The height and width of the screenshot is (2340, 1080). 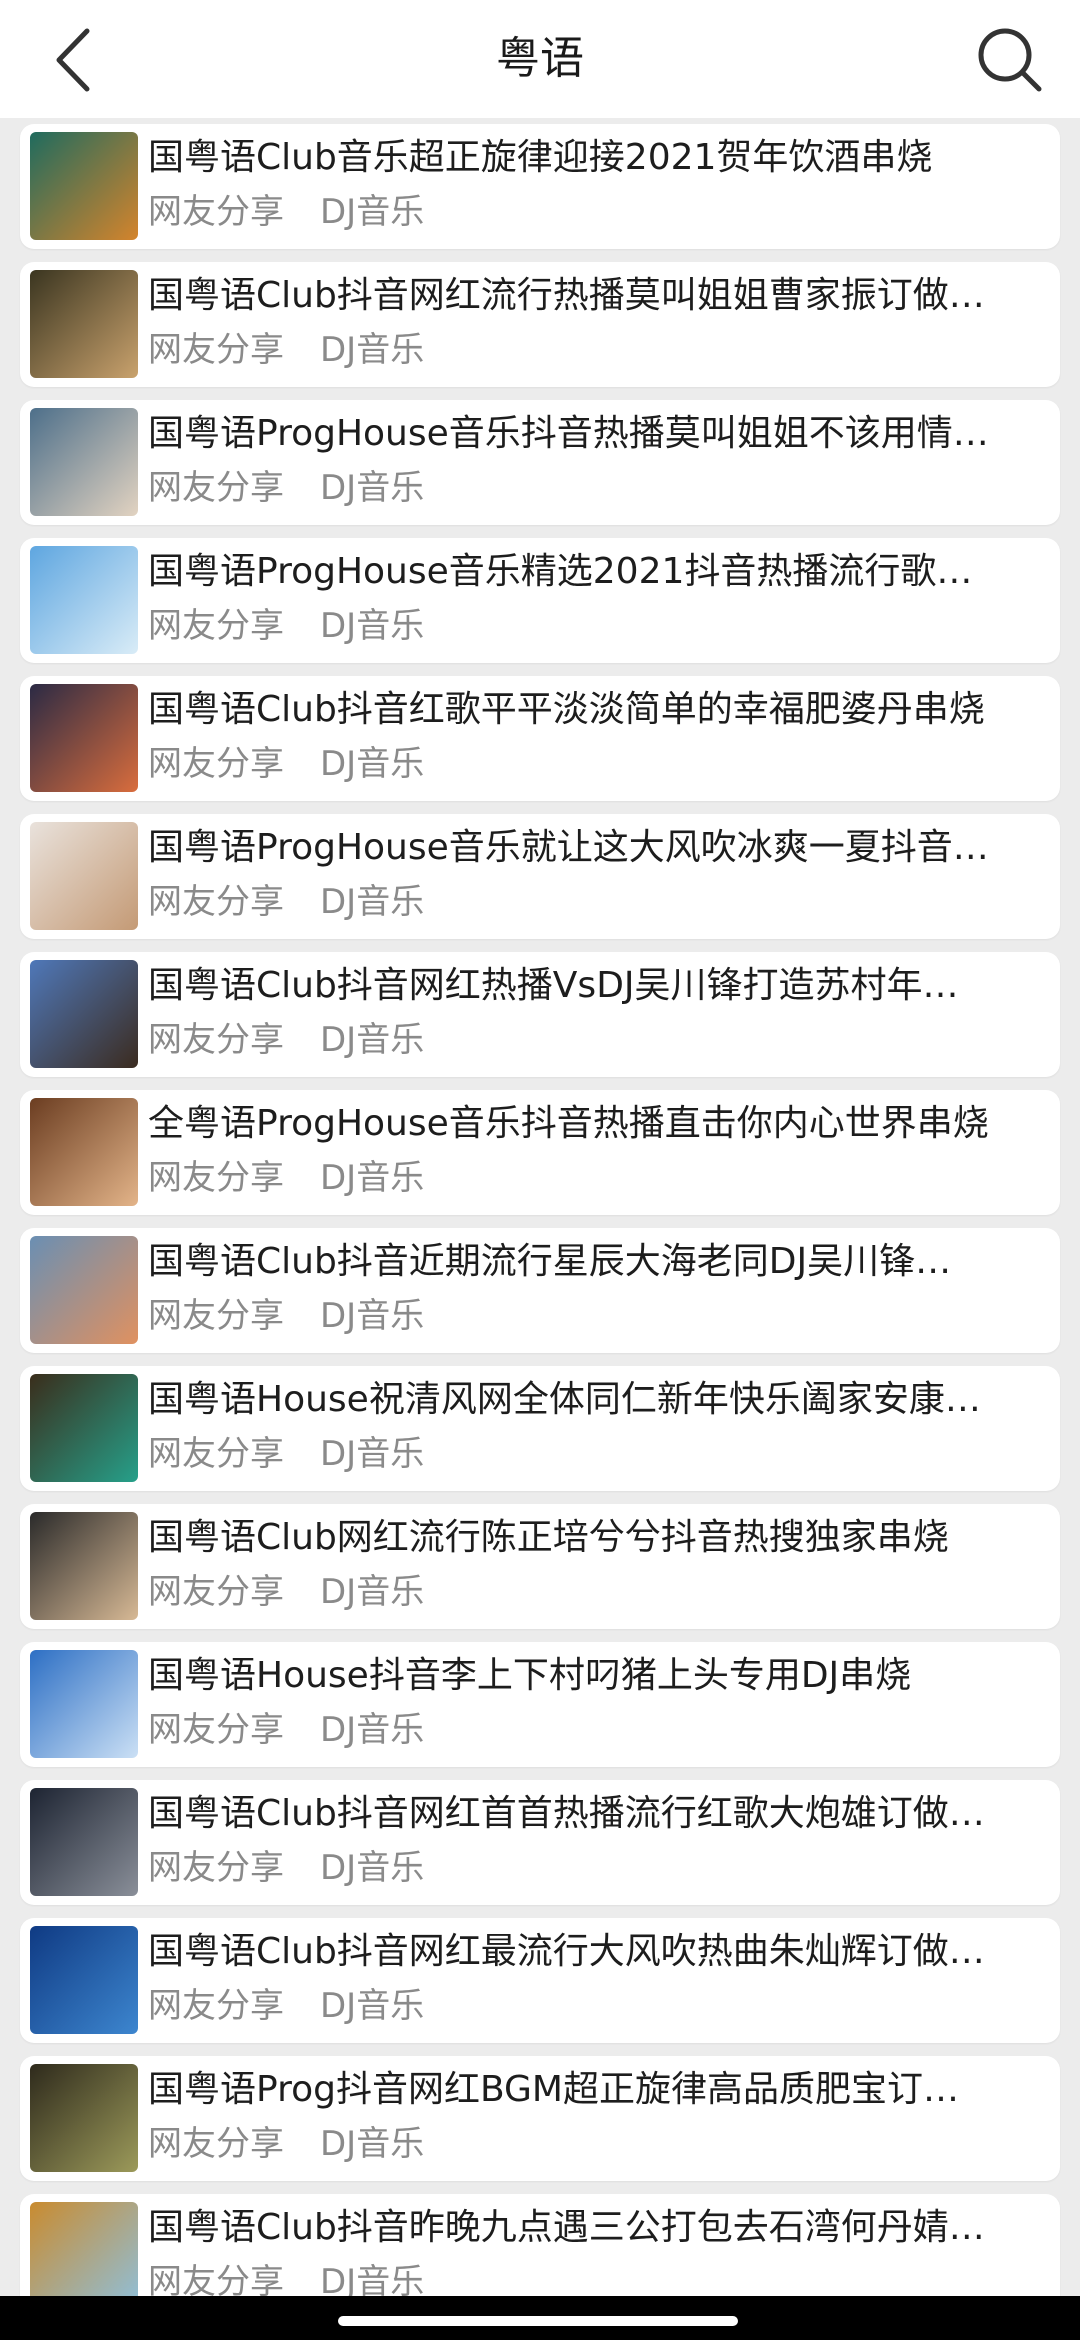 What do you see at coordinates (540, 157) in the screenshot?
I see `track-title: 国粤语Club音乐超正旋律迎接2021贺年饮酒串烧` at bounding box center [540, 157].